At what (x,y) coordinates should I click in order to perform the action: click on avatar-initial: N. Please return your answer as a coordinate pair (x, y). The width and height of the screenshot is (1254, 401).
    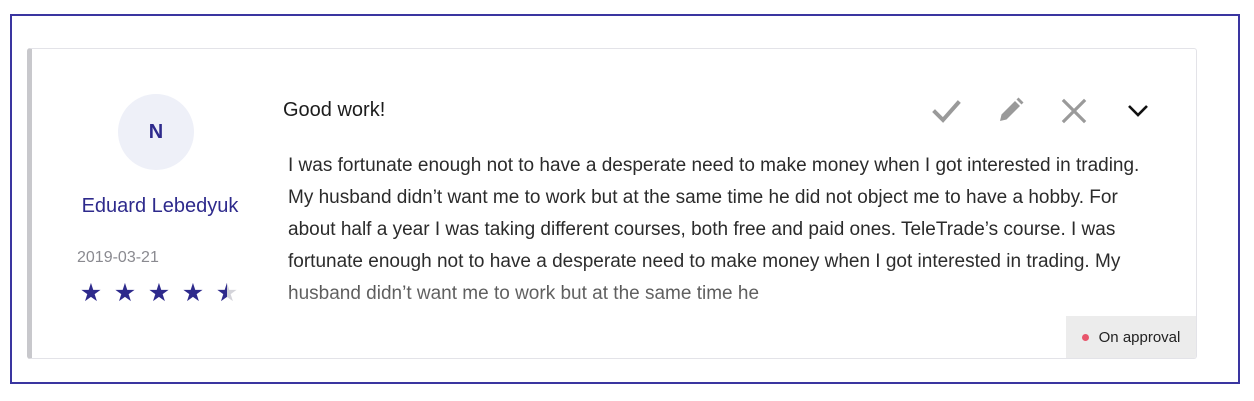
    Looking at the image, I should click on (156, 131).